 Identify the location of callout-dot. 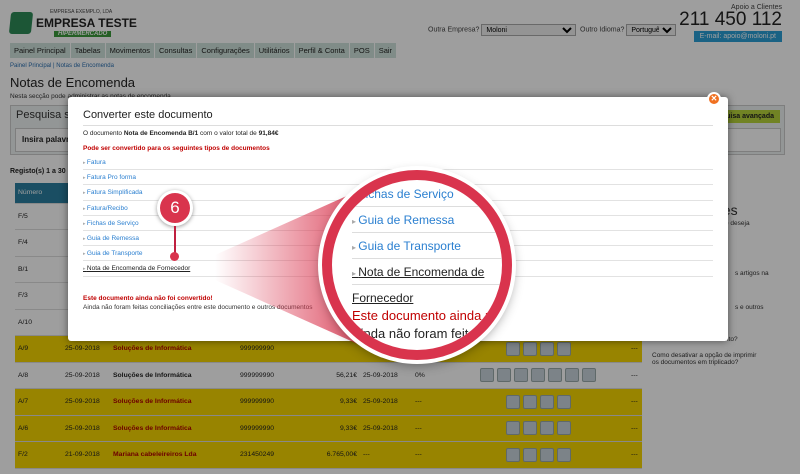
(174, 256).